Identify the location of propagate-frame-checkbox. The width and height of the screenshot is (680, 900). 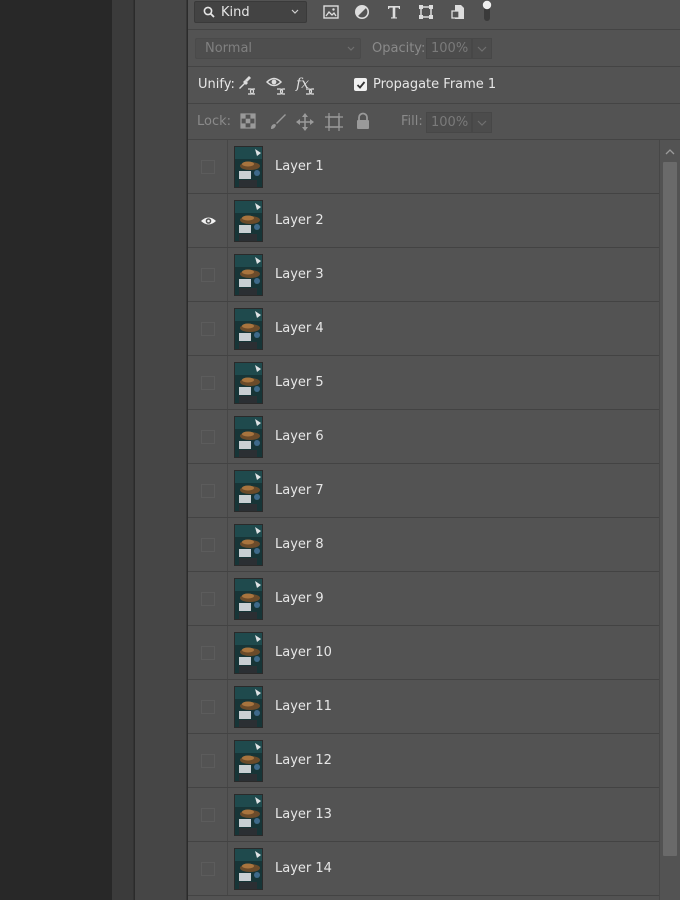
(360, 84).